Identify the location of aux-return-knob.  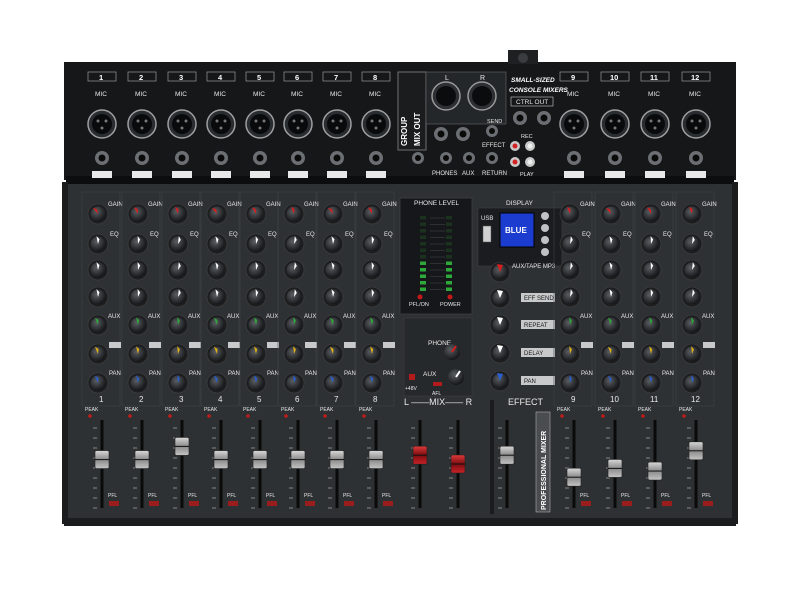
(456, 377).